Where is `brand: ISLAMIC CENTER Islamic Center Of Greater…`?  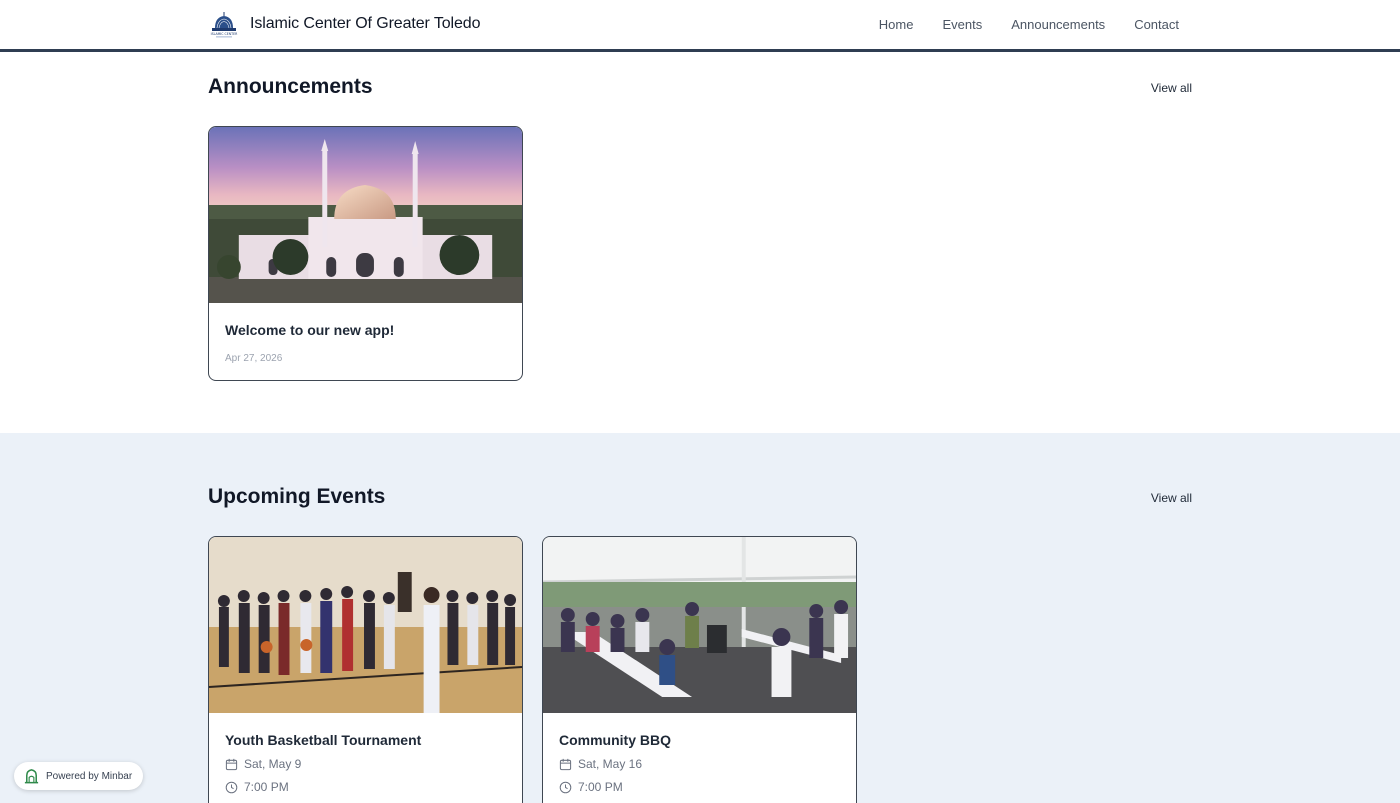 brand: ISLAMIC CENTER Islamic Center Of Greater… is located at coordinates (344, 24).